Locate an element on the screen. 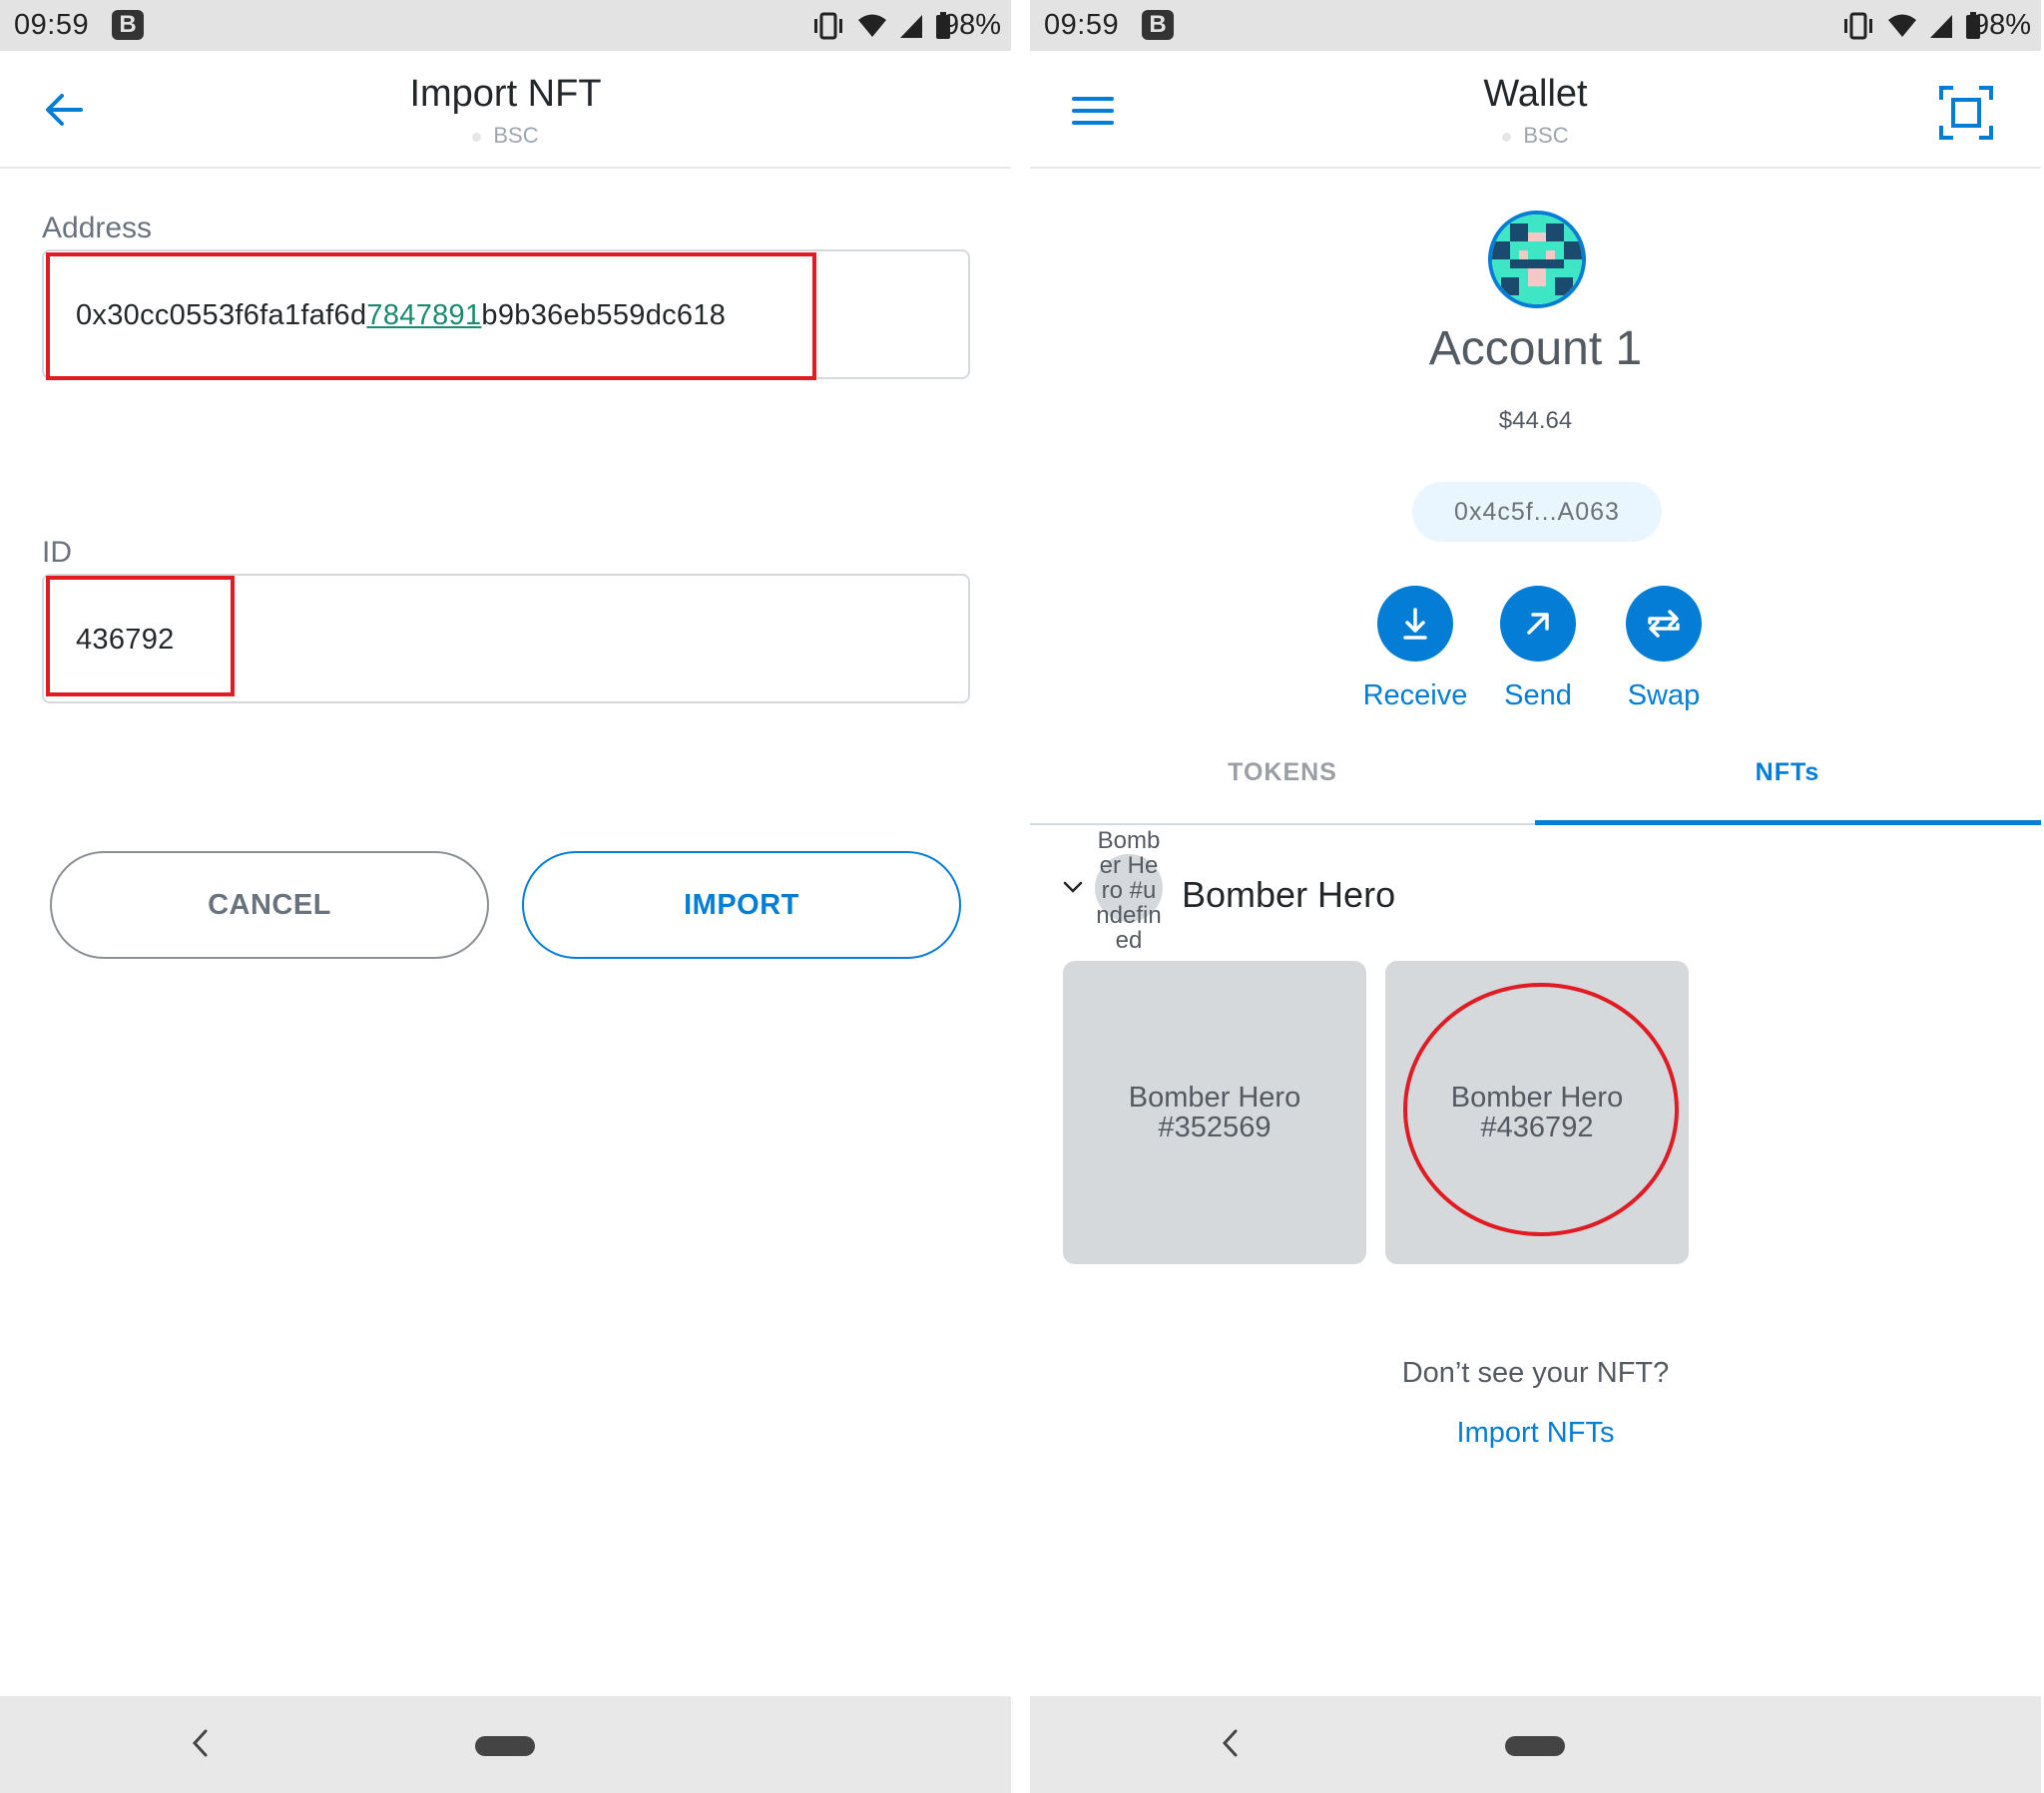  scan-qr-button is located at coordinates (1966, 113).